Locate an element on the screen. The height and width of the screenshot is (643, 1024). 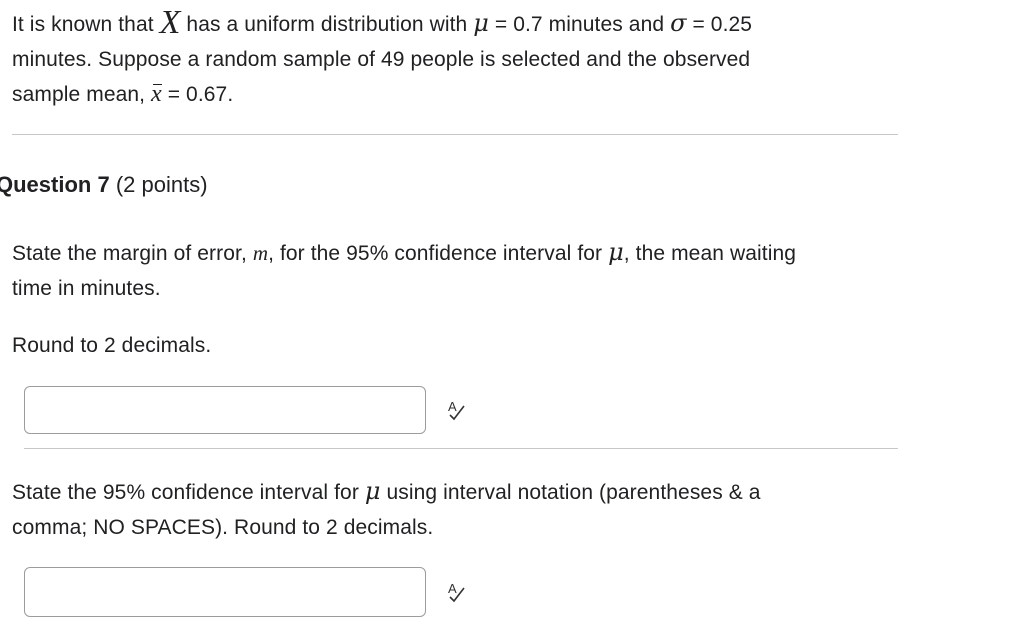
x-bar-symbol: x is located at coordinates (156, 94).